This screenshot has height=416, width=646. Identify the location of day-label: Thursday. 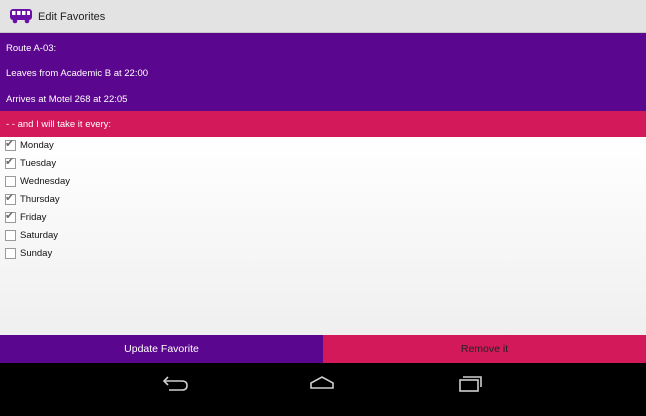
(40, 199).